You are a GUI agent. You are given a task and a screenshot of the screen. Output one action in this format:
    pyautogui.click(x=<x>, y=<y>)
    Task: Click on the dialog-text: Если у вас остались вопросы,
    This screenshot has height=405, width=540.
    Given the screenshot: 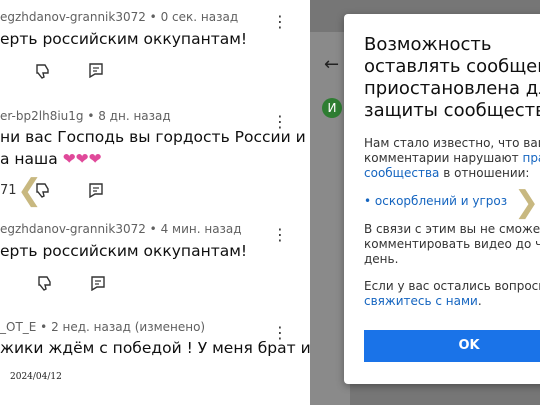 What is the action you would take?
    pyautogui.click(x=452, y=286)
    